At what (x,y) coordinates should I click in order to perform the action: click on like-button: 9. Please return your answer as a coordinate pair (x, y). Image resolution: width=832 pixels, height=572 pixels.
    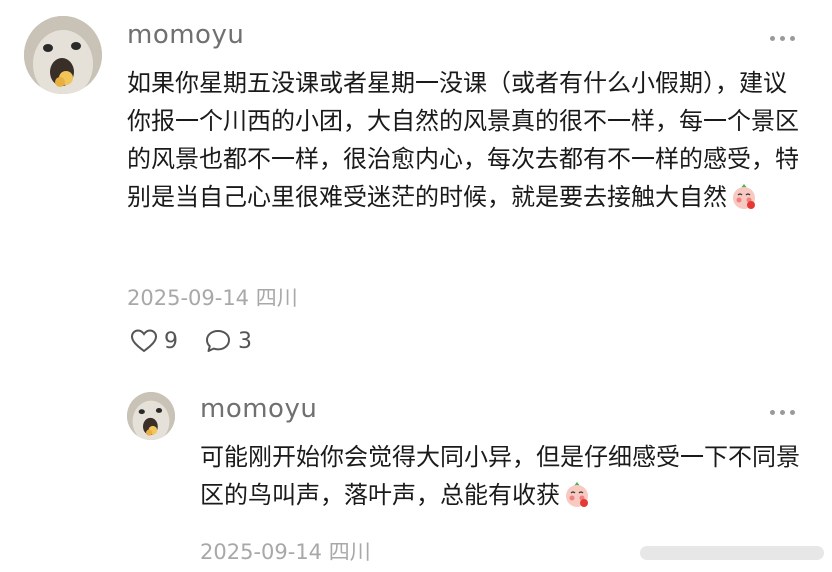
    Looking at the image, I should click on (154, 341).